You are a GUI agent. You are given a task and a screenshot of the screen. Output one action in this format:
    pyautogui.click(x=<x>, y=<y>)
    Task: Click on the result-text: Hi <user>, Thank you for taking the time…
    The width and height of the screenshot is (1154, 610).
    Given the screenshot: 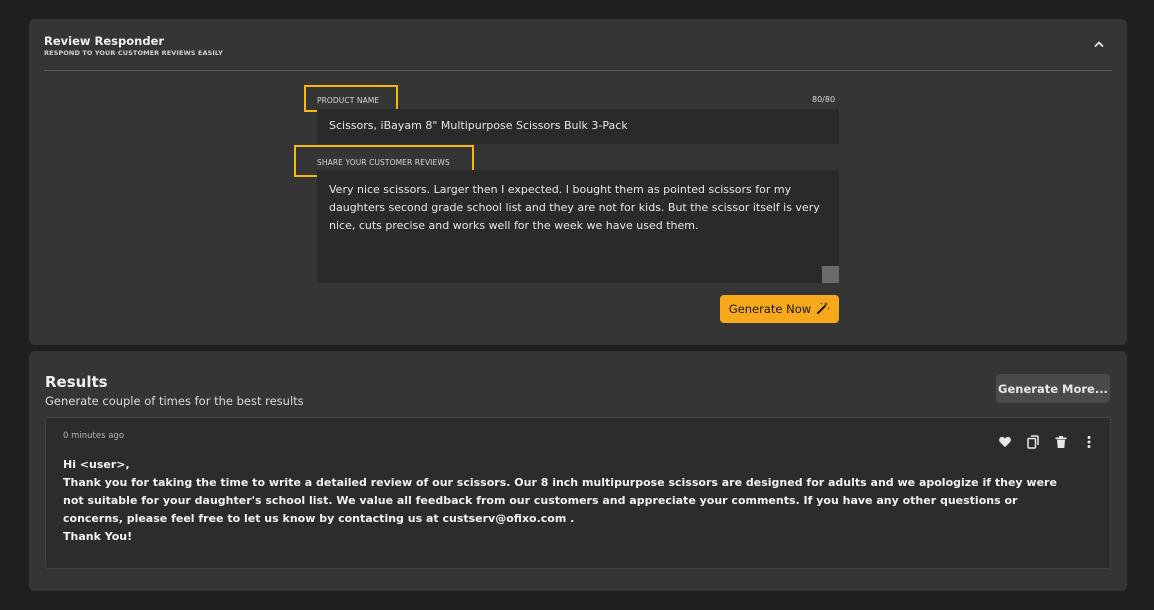 What is the action you would take?
    pyautogui.click(x=568, y=501)
    